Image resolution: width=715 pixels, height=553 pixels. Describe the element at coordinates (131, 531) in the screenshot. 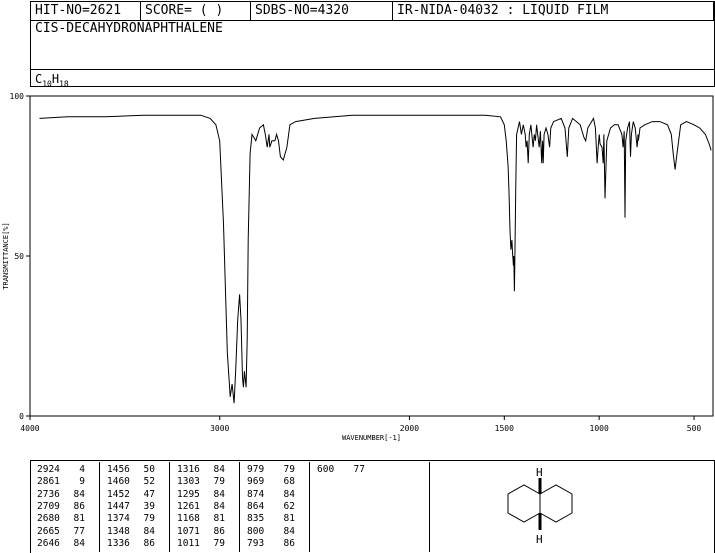

I see `peak-row: 1348 84` at that location.